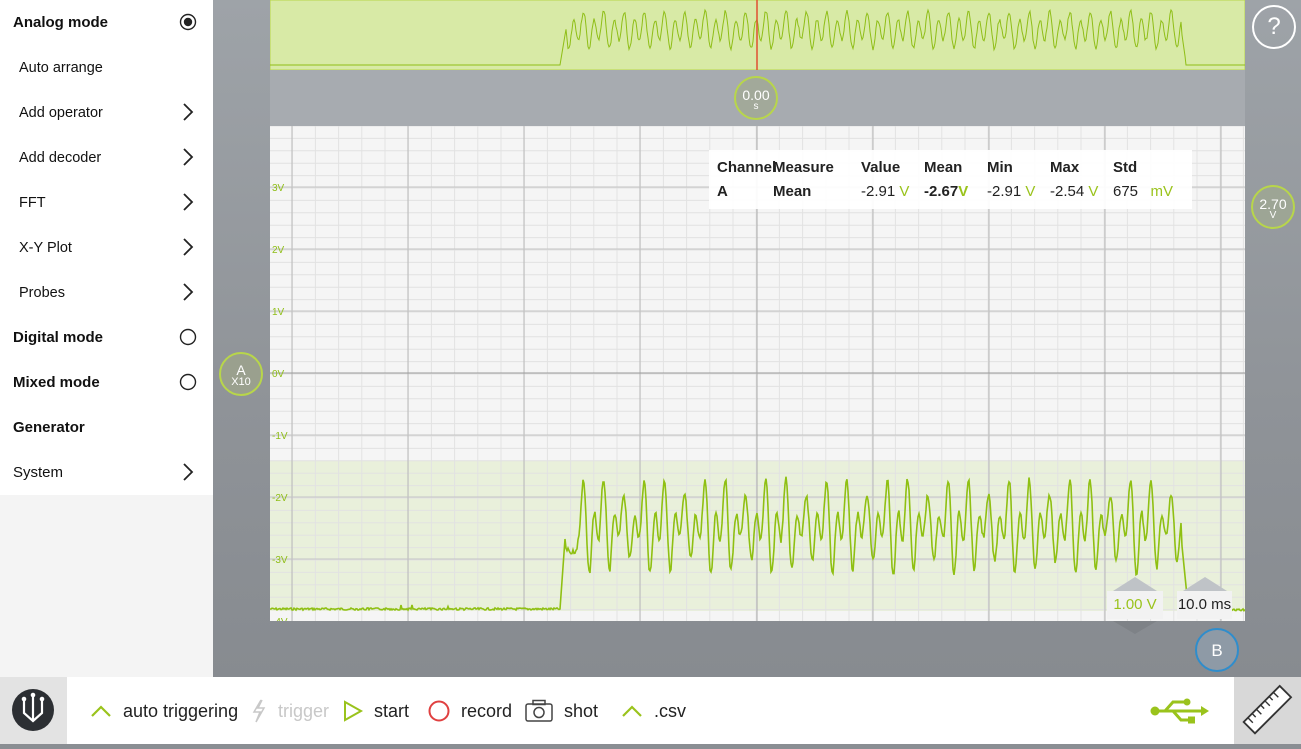  I want to click on sidebar-item-digital-mode: Digital mode, so click(106, 337).